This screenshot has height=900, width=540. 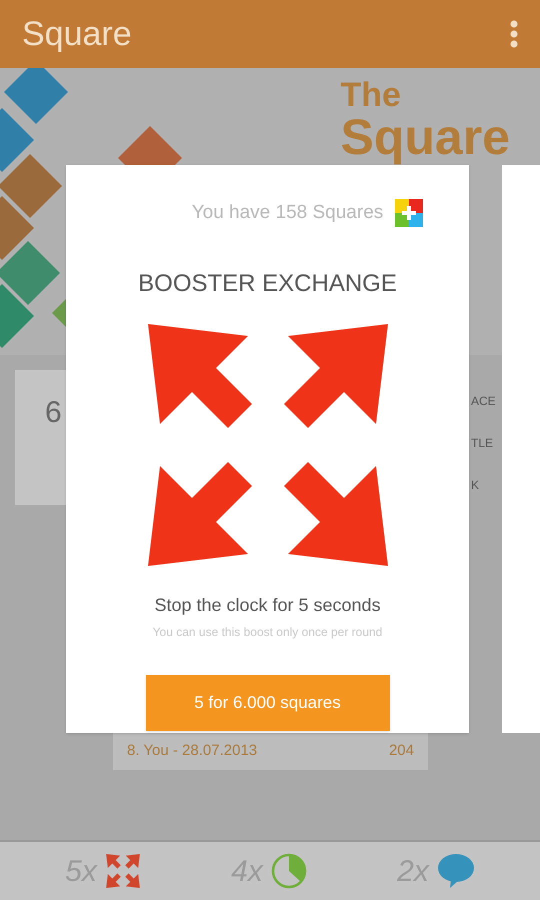 What do you see at coordinates (409, 213) in the screenshot?
I see `add-squares-icon` at bounding box center [409, 213].